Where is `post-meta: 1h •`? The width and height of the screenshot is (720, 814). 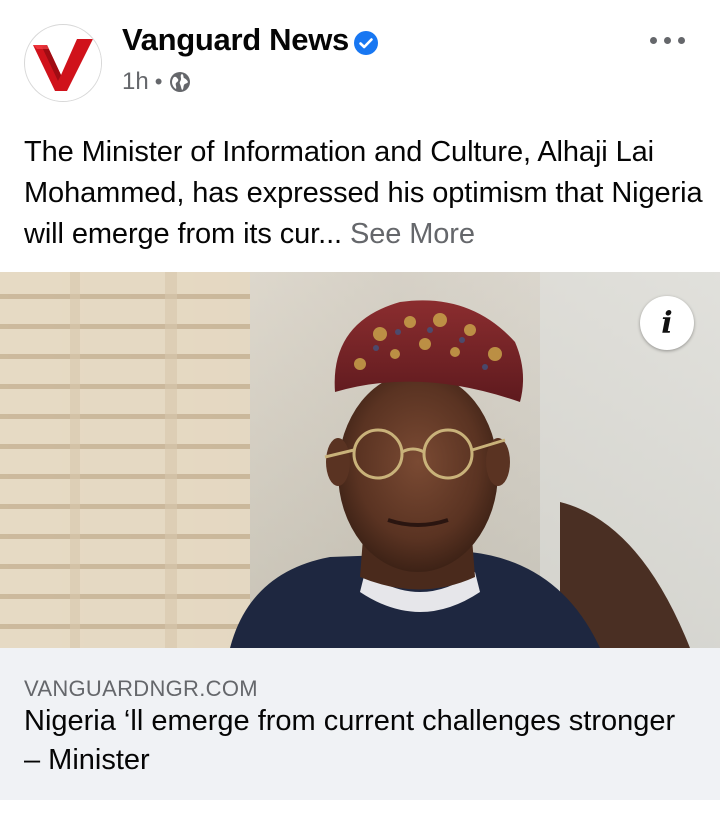 post-meta: 1h • is located at coordinates (157, 82).